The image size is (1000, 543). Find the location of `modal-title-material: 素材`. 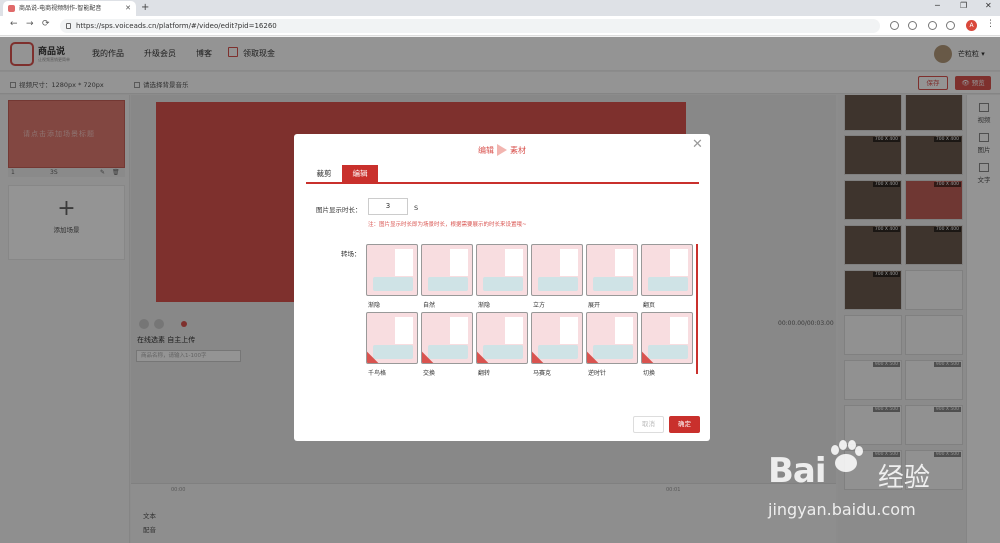

modal-title-material: 素材 is located at coordinates (518, 150).